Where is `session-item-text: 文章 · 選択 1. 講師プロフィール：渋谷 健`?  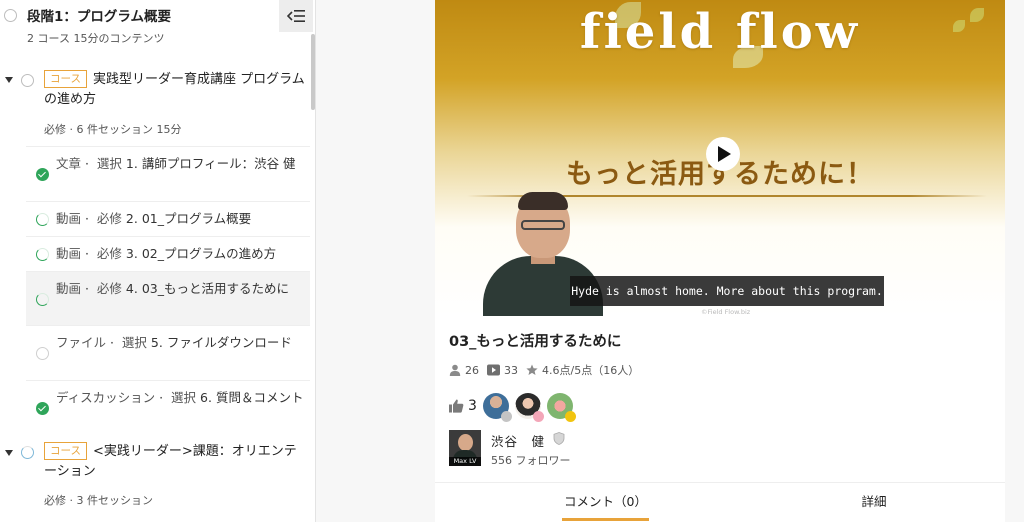 session-item-text: 文章 · 選択 1. 講師プロフィール：渋谷 健 is located at coordinates (176, 163).